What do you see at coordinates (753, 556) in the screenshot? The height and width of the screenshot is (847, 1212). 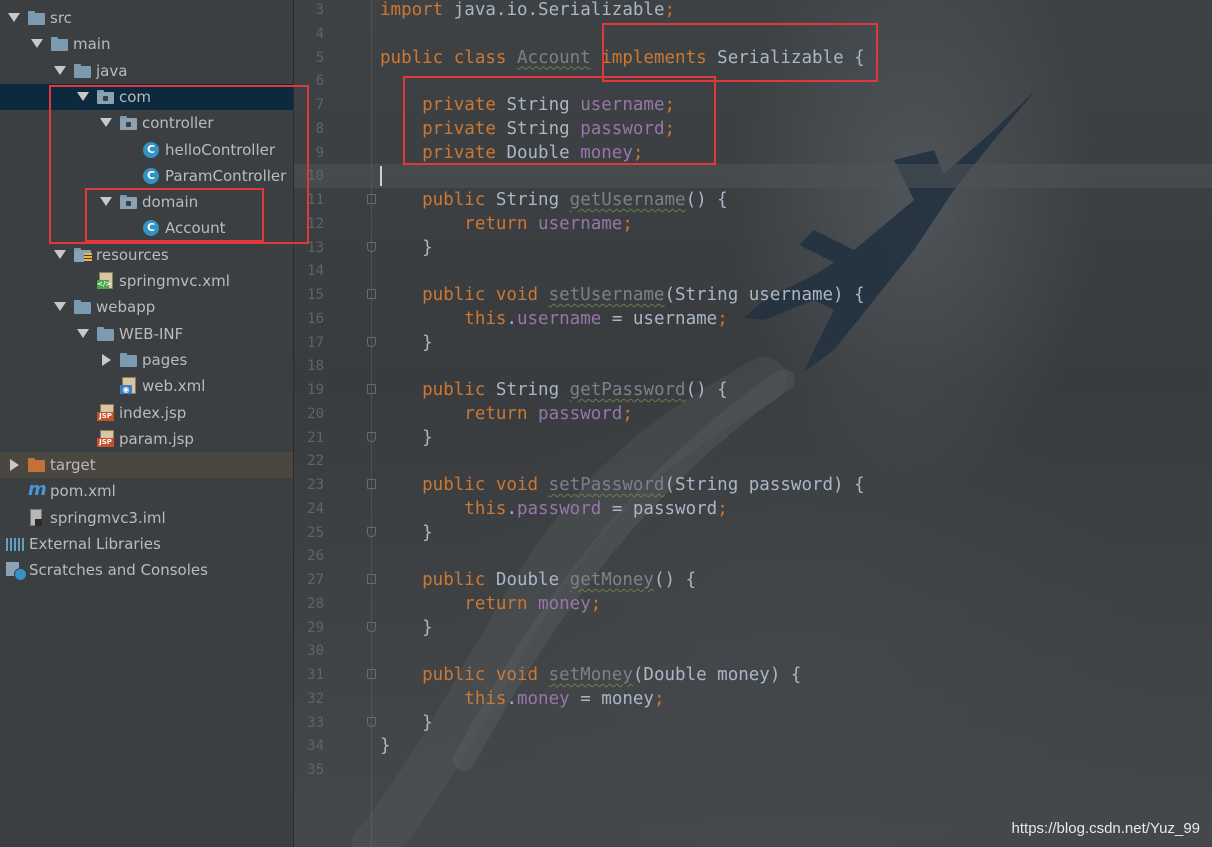 I see `code-line: 26` at bounding box center [753, 556].